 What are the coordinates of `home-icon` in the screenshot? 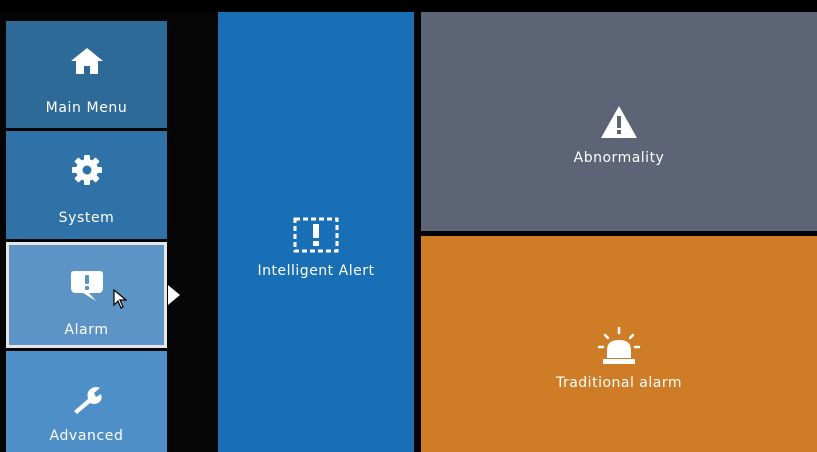 It's located at (87, 63).